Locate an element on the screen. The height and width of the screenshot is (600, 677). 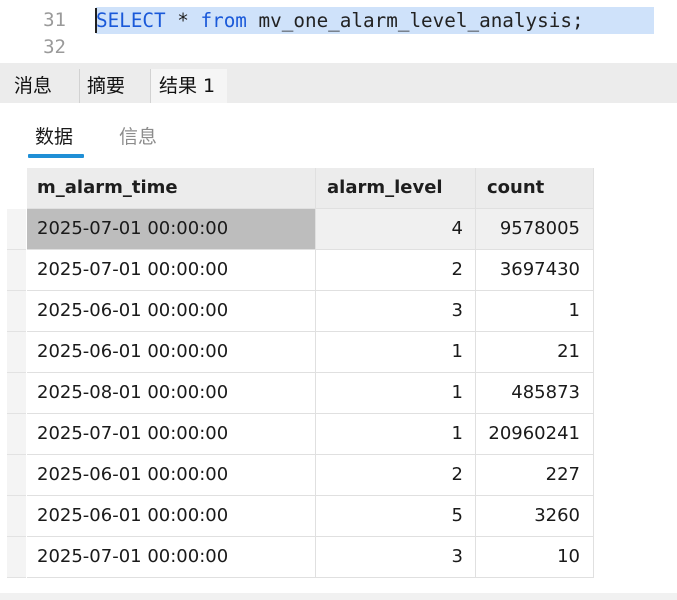
sql-star: * is located at coordinates (183, 20).